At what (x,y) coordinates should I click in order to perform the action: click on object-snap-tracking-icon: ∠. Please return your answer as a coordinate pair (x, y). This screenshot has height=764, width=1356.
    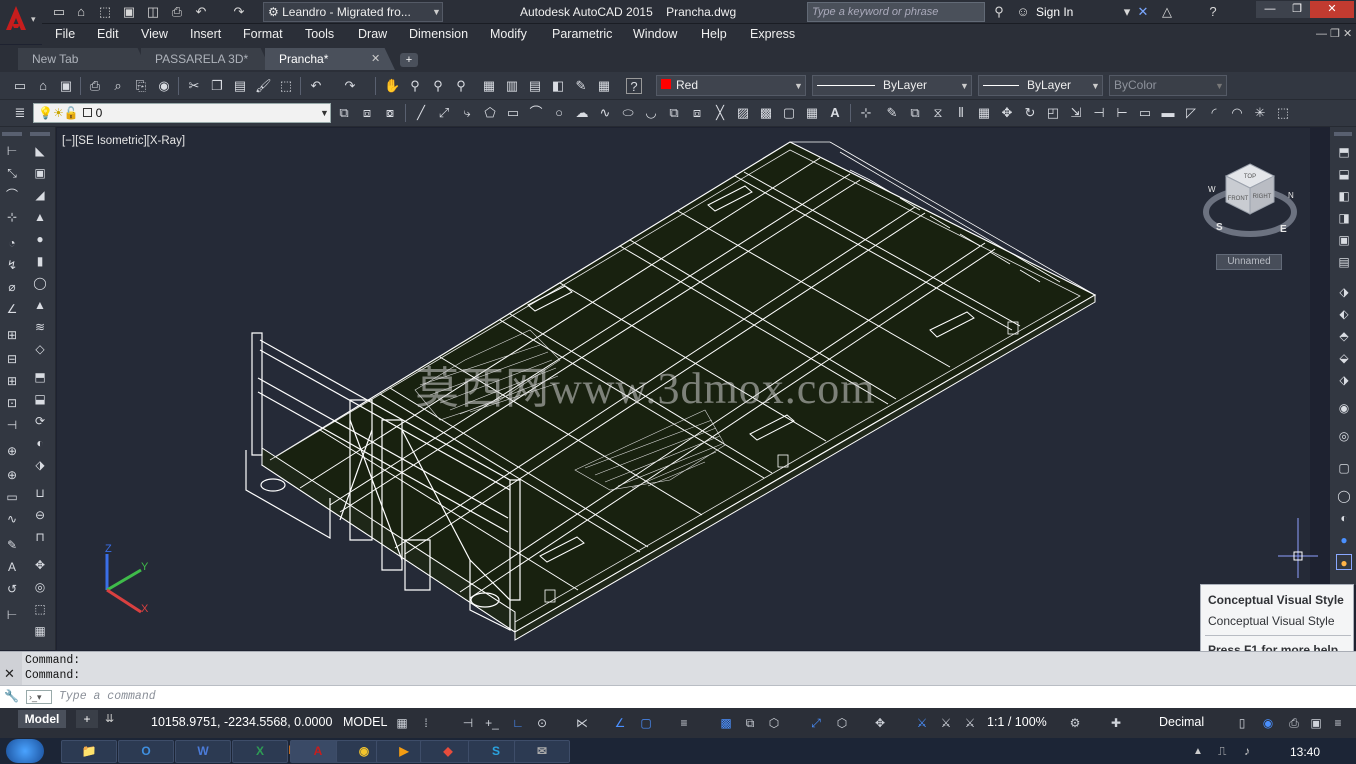
    Looking at the image, I should click on (620, 723).